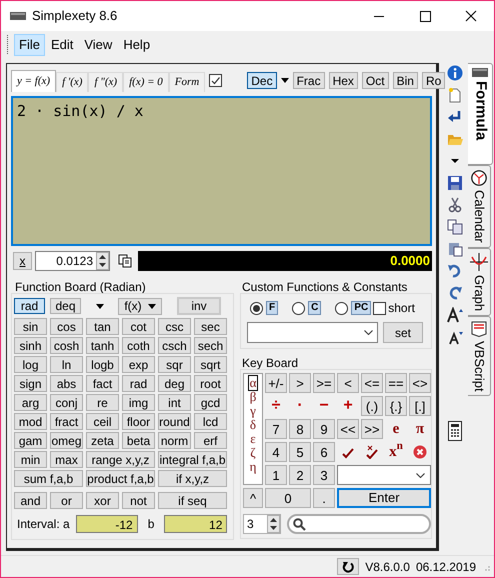 The height and width of the screenshot is (578, 495). Describe the element at coordinates (120, 459) in the screenshot. I see `function-button: range x,y,z` at that location.